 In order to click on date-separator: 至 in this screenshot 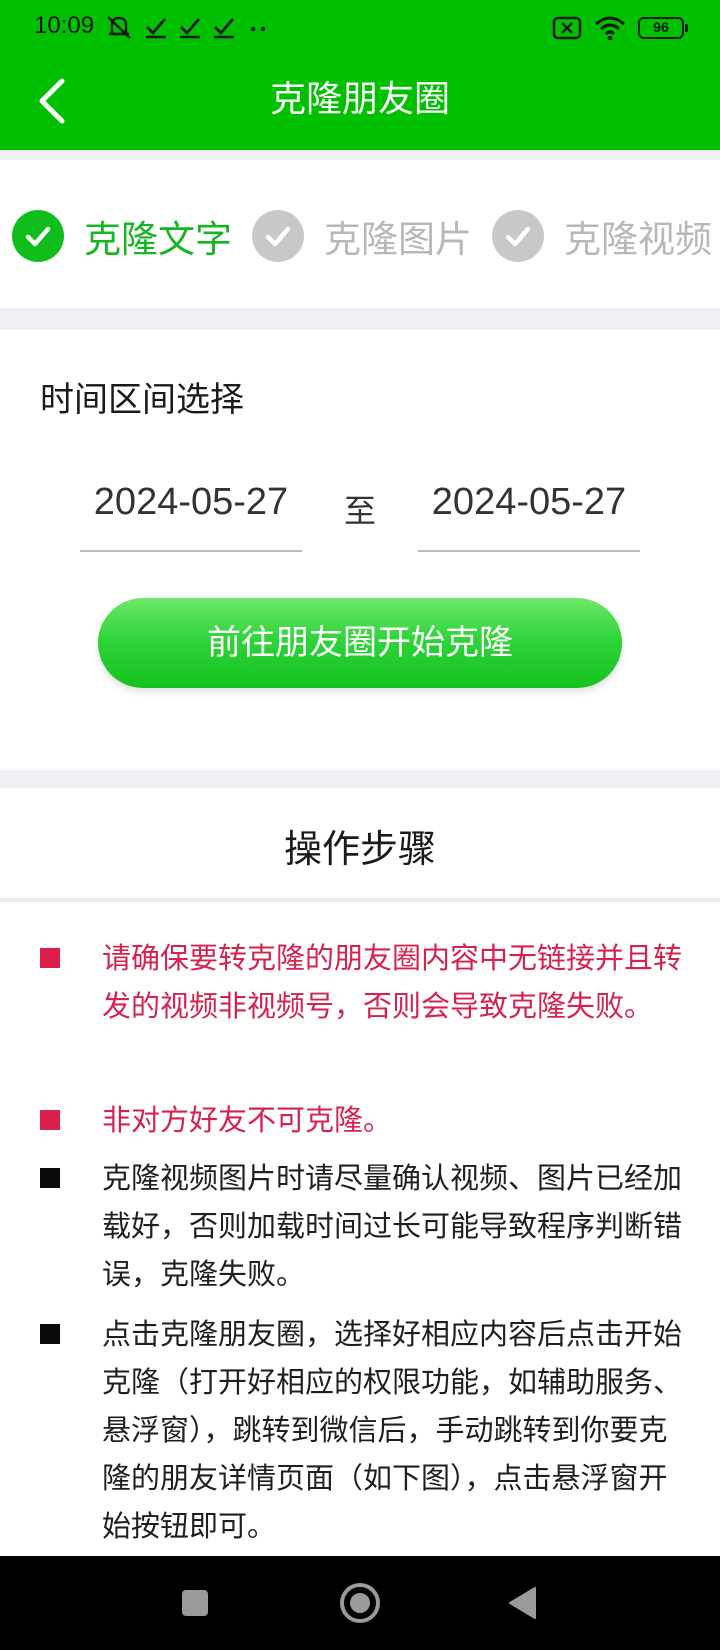, I will do `click(359, 511)`.